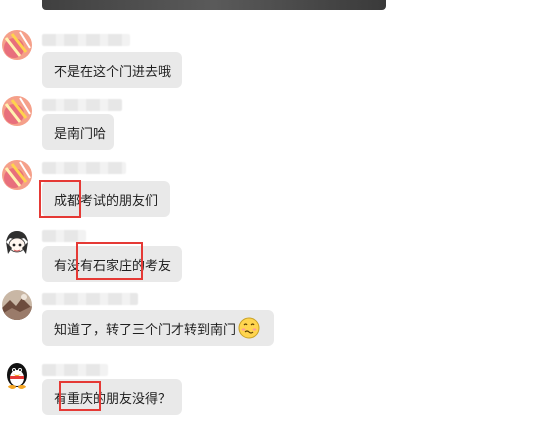 This screenshot has width=541, height=421. I want to click on message-text: 不是在这个门进去哦, so click(113, 72).